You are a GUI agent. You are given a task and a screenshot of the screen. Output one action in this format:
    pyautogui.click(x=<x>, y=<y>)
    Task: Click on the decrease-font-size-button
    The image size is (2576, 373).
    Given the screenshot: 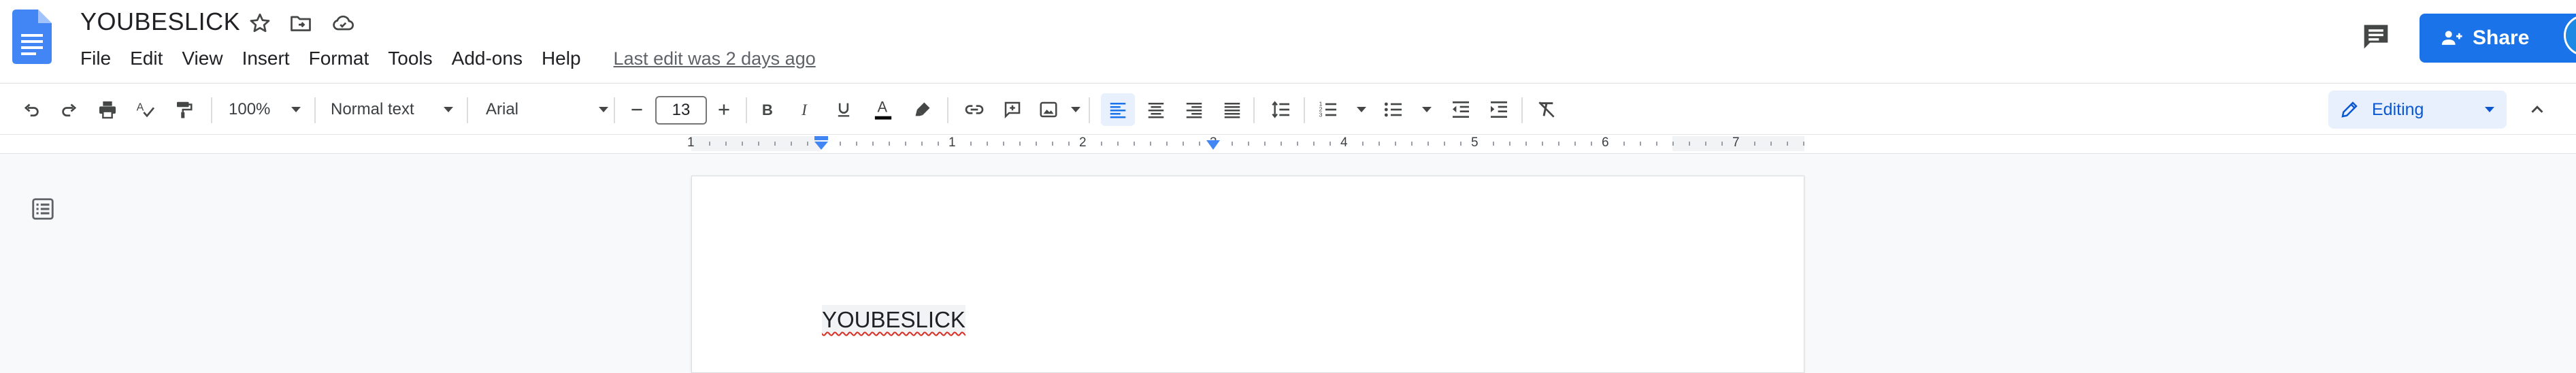 What is the action you would take?
    pyautogui.click(x=637, y=110)
    